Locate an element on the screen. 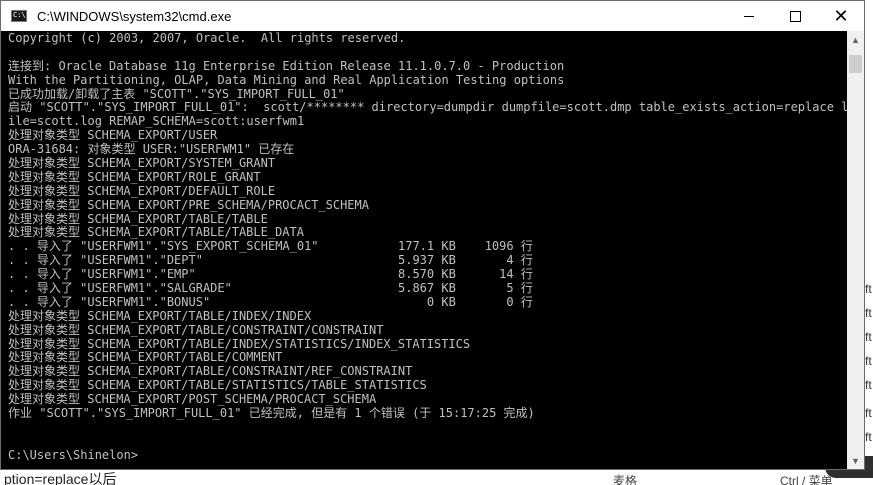 This screenshot has height=485, width=873. console-line: 处理对象类型 SCHEMA_EXPORT/DEFAULT_ROLE is located at coordinates (142, 190).